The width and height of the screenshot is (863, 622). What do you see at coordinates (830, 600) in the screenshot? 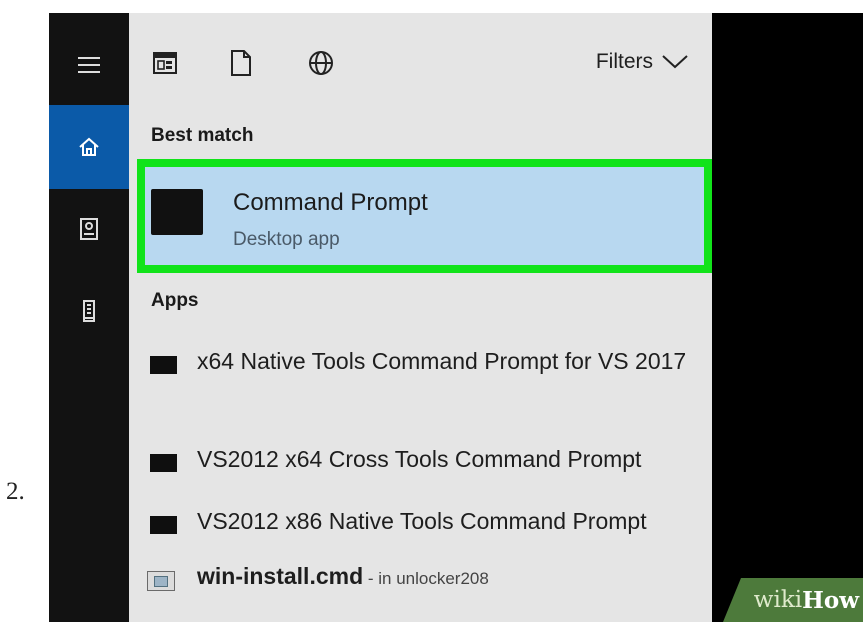
I see `watermark-part2: How` at bounding box center [830, 600].